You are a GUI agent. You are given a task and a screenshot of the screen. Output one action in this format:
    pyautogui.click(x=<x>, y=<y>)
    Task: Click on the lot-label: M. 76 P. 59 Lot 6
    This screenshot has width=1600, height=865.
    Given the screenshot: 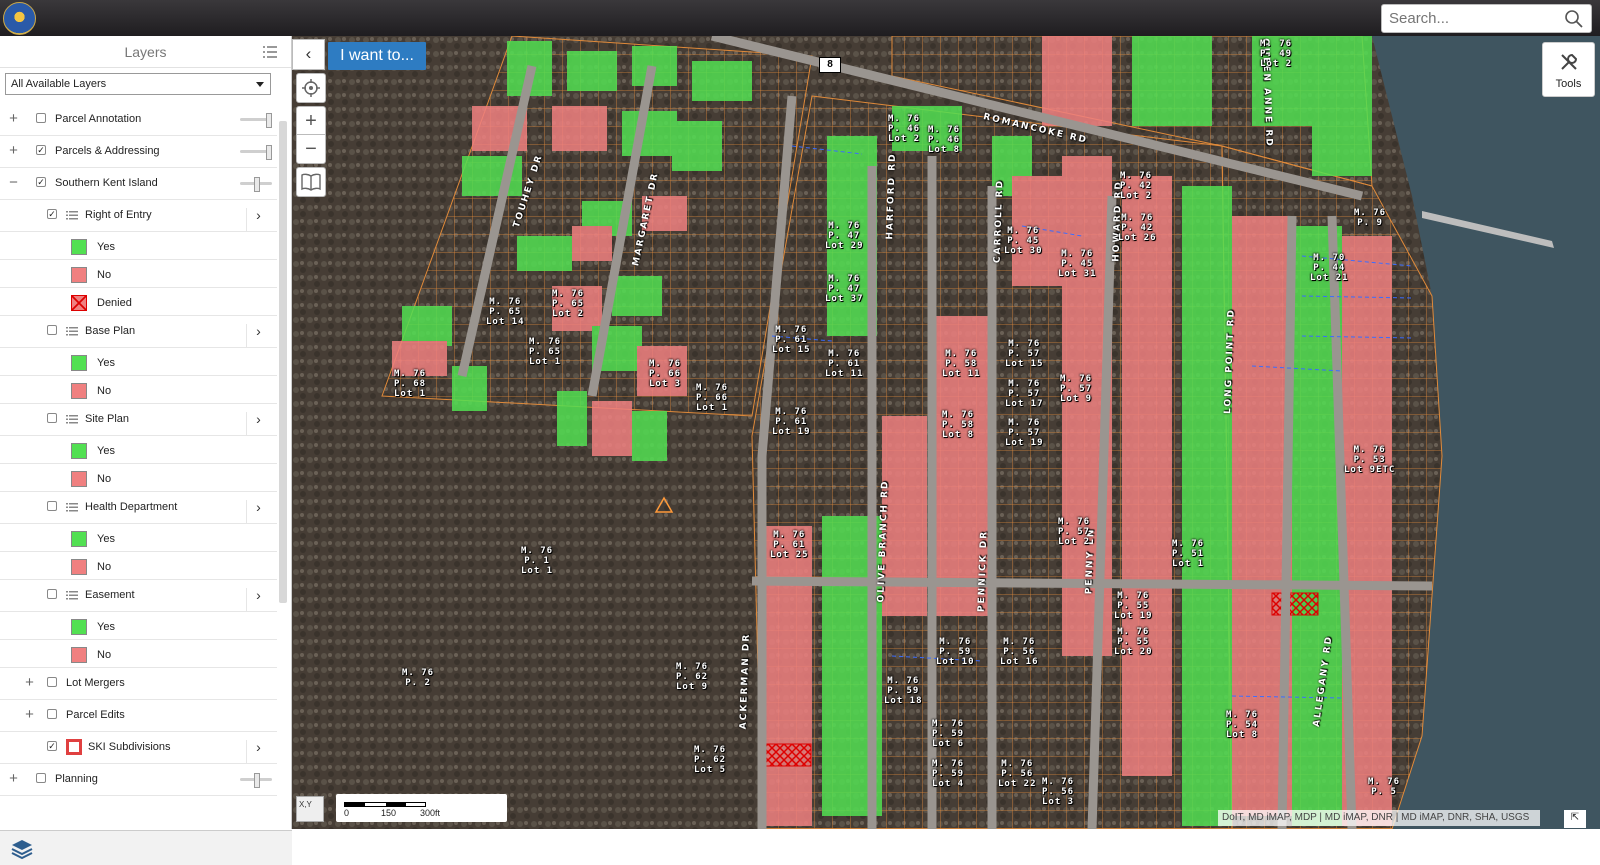 What is the action you would take?
    pyautogui.click(x=948, y=734)
    